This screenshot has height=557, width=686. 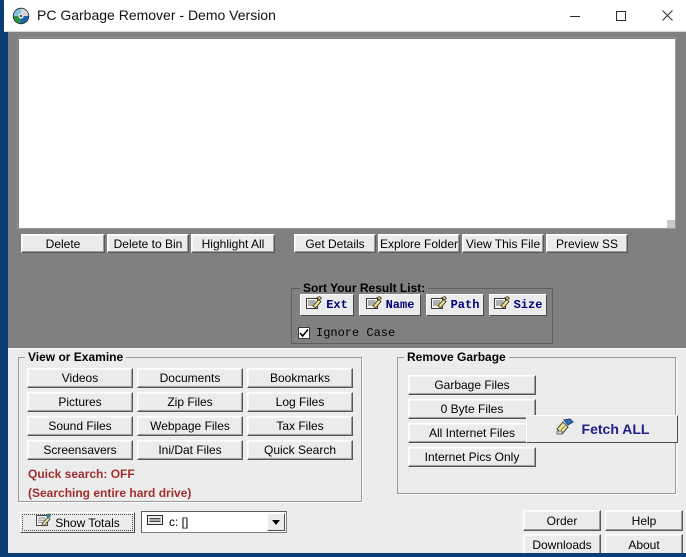 I want to click on sort-button-name: Name, so click(x=390, y=305).